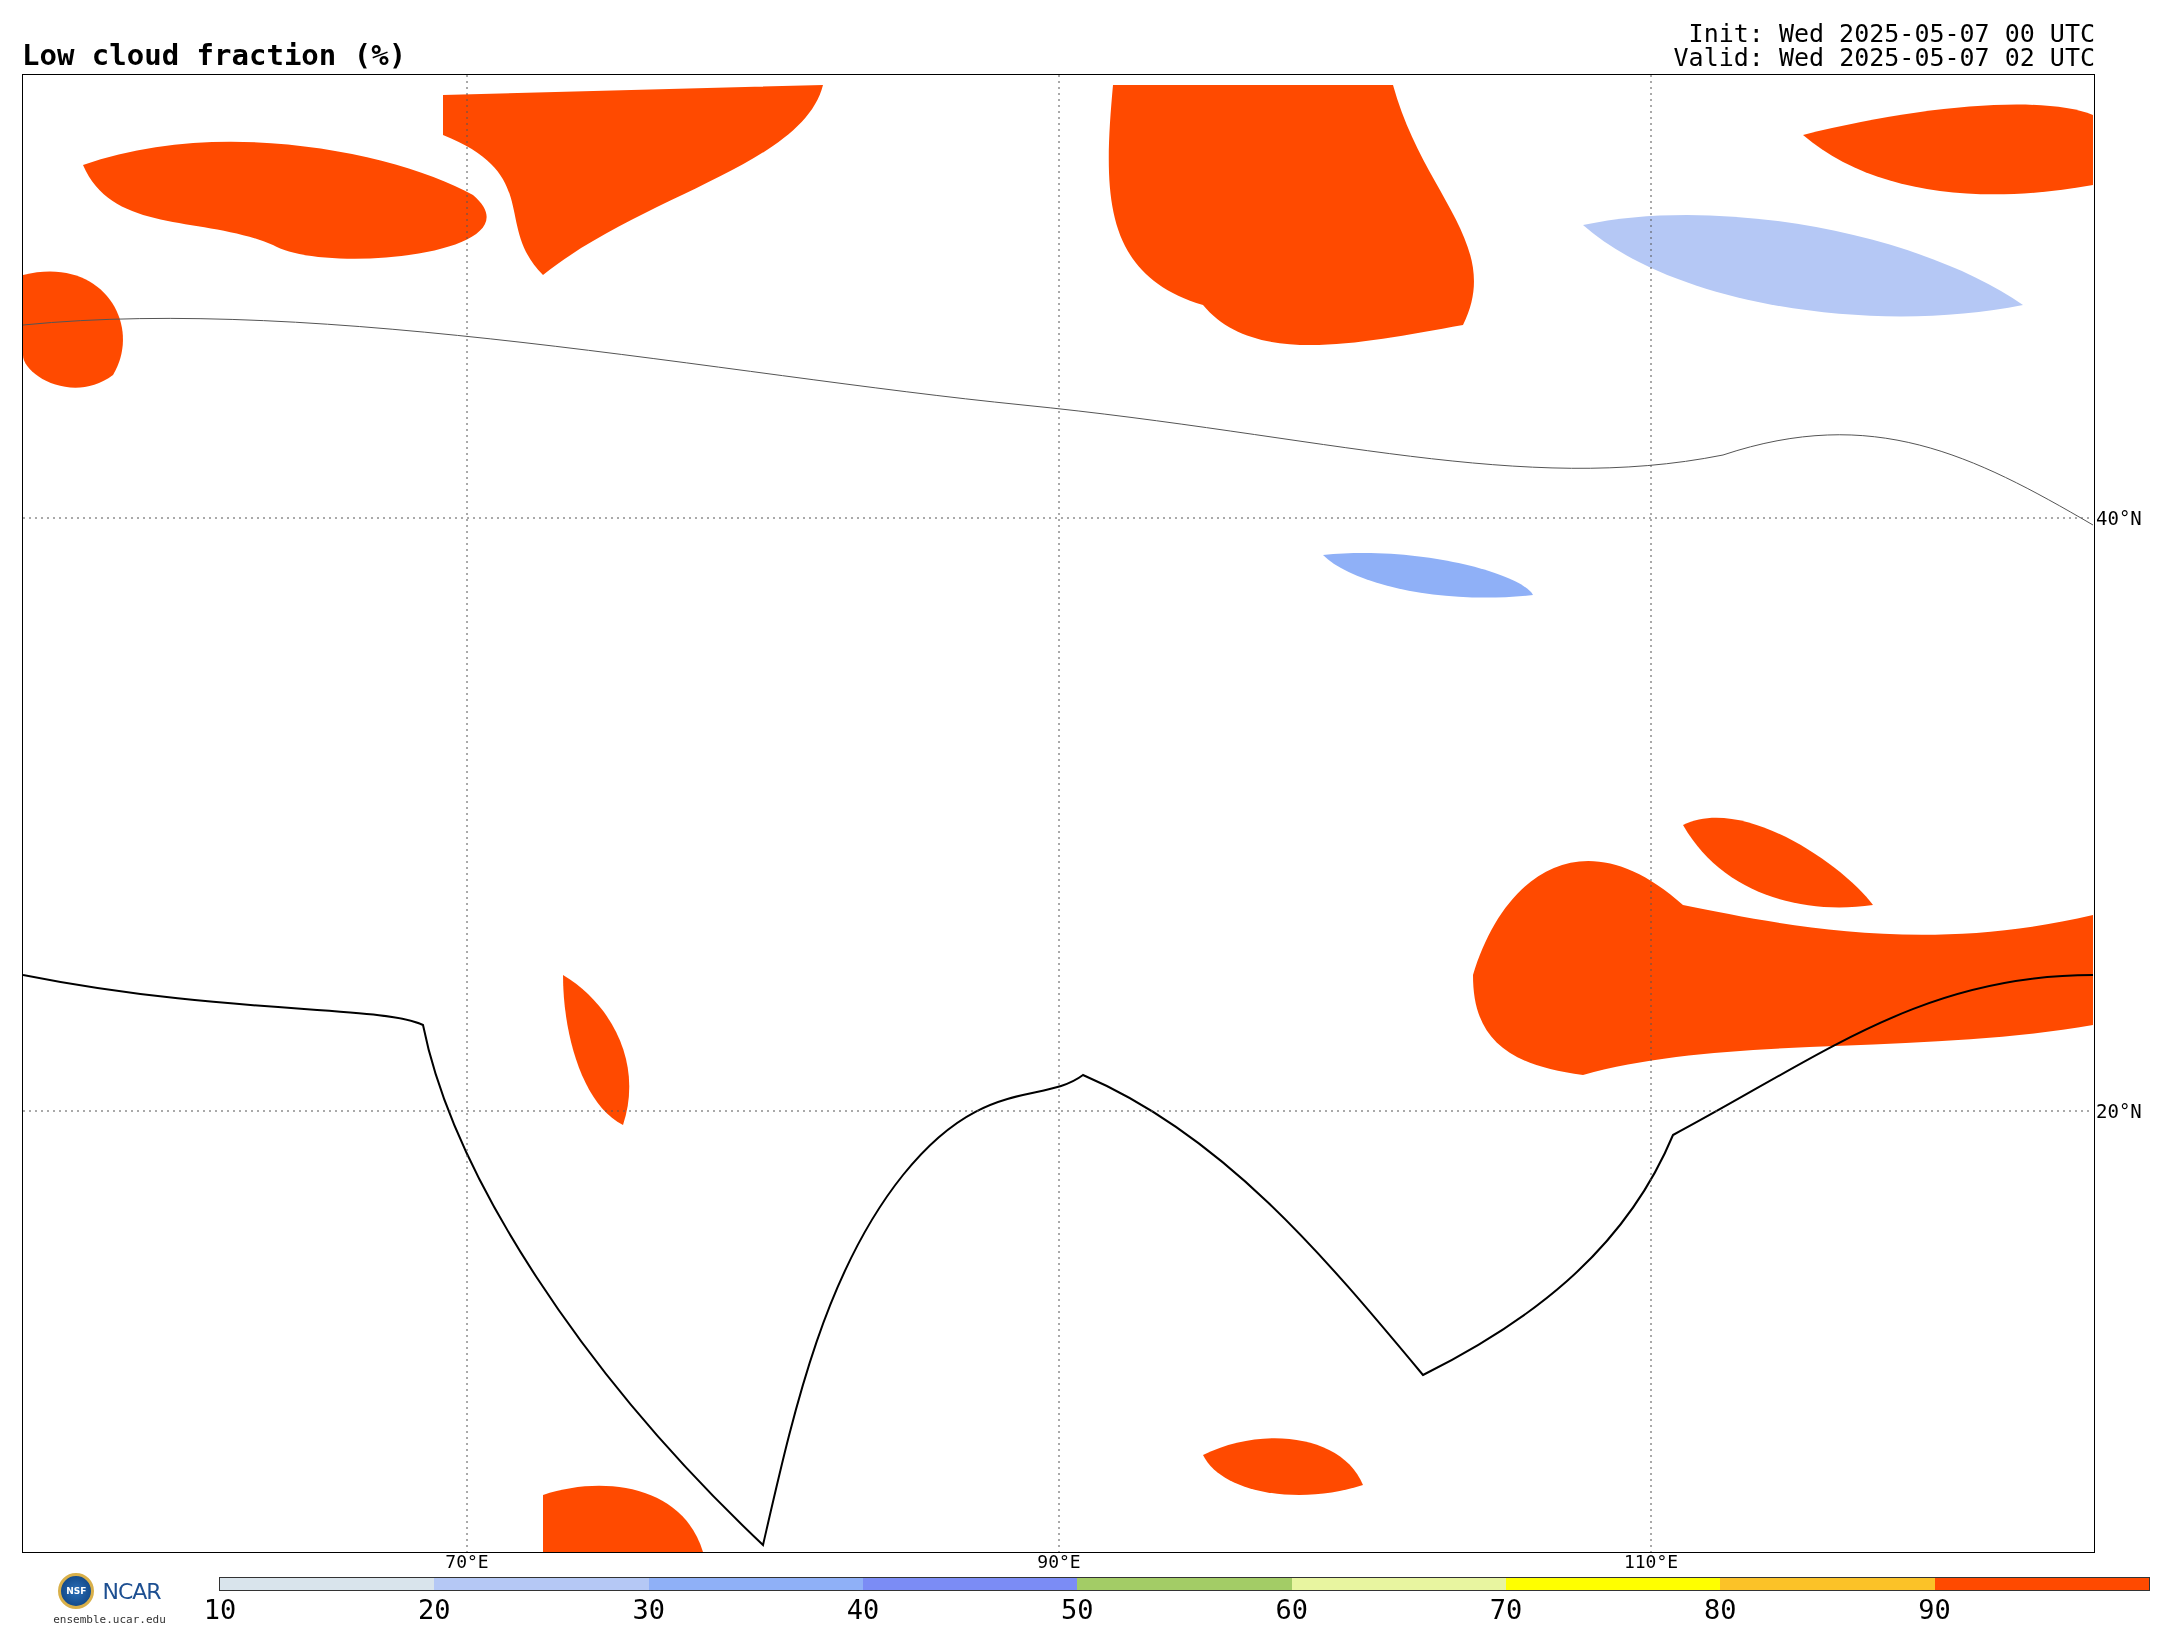 The width and height of the screenshot is (2160, 1626). Describe the element at coordinates (1506, 1609) in the screenshot. I see `colorbar-tick-label: 70` at that location.